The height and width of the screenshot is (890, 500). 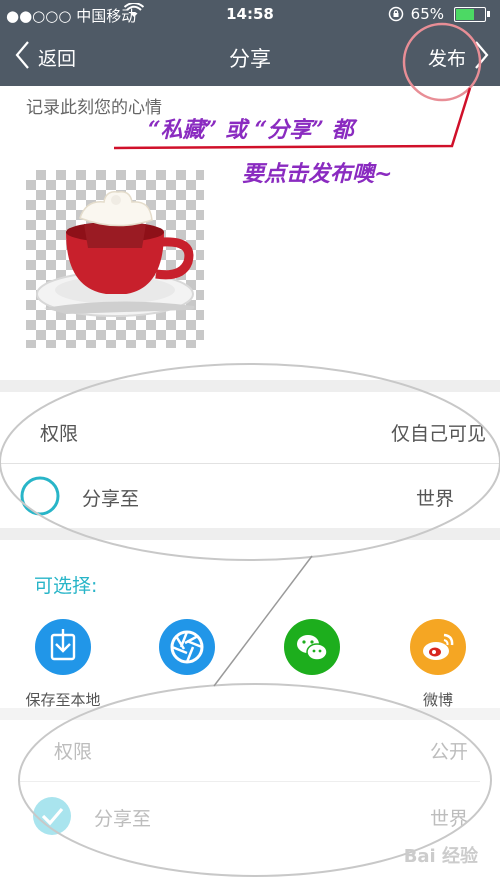 I want to click on publish-button: 发布, so click(x=459, y=57).